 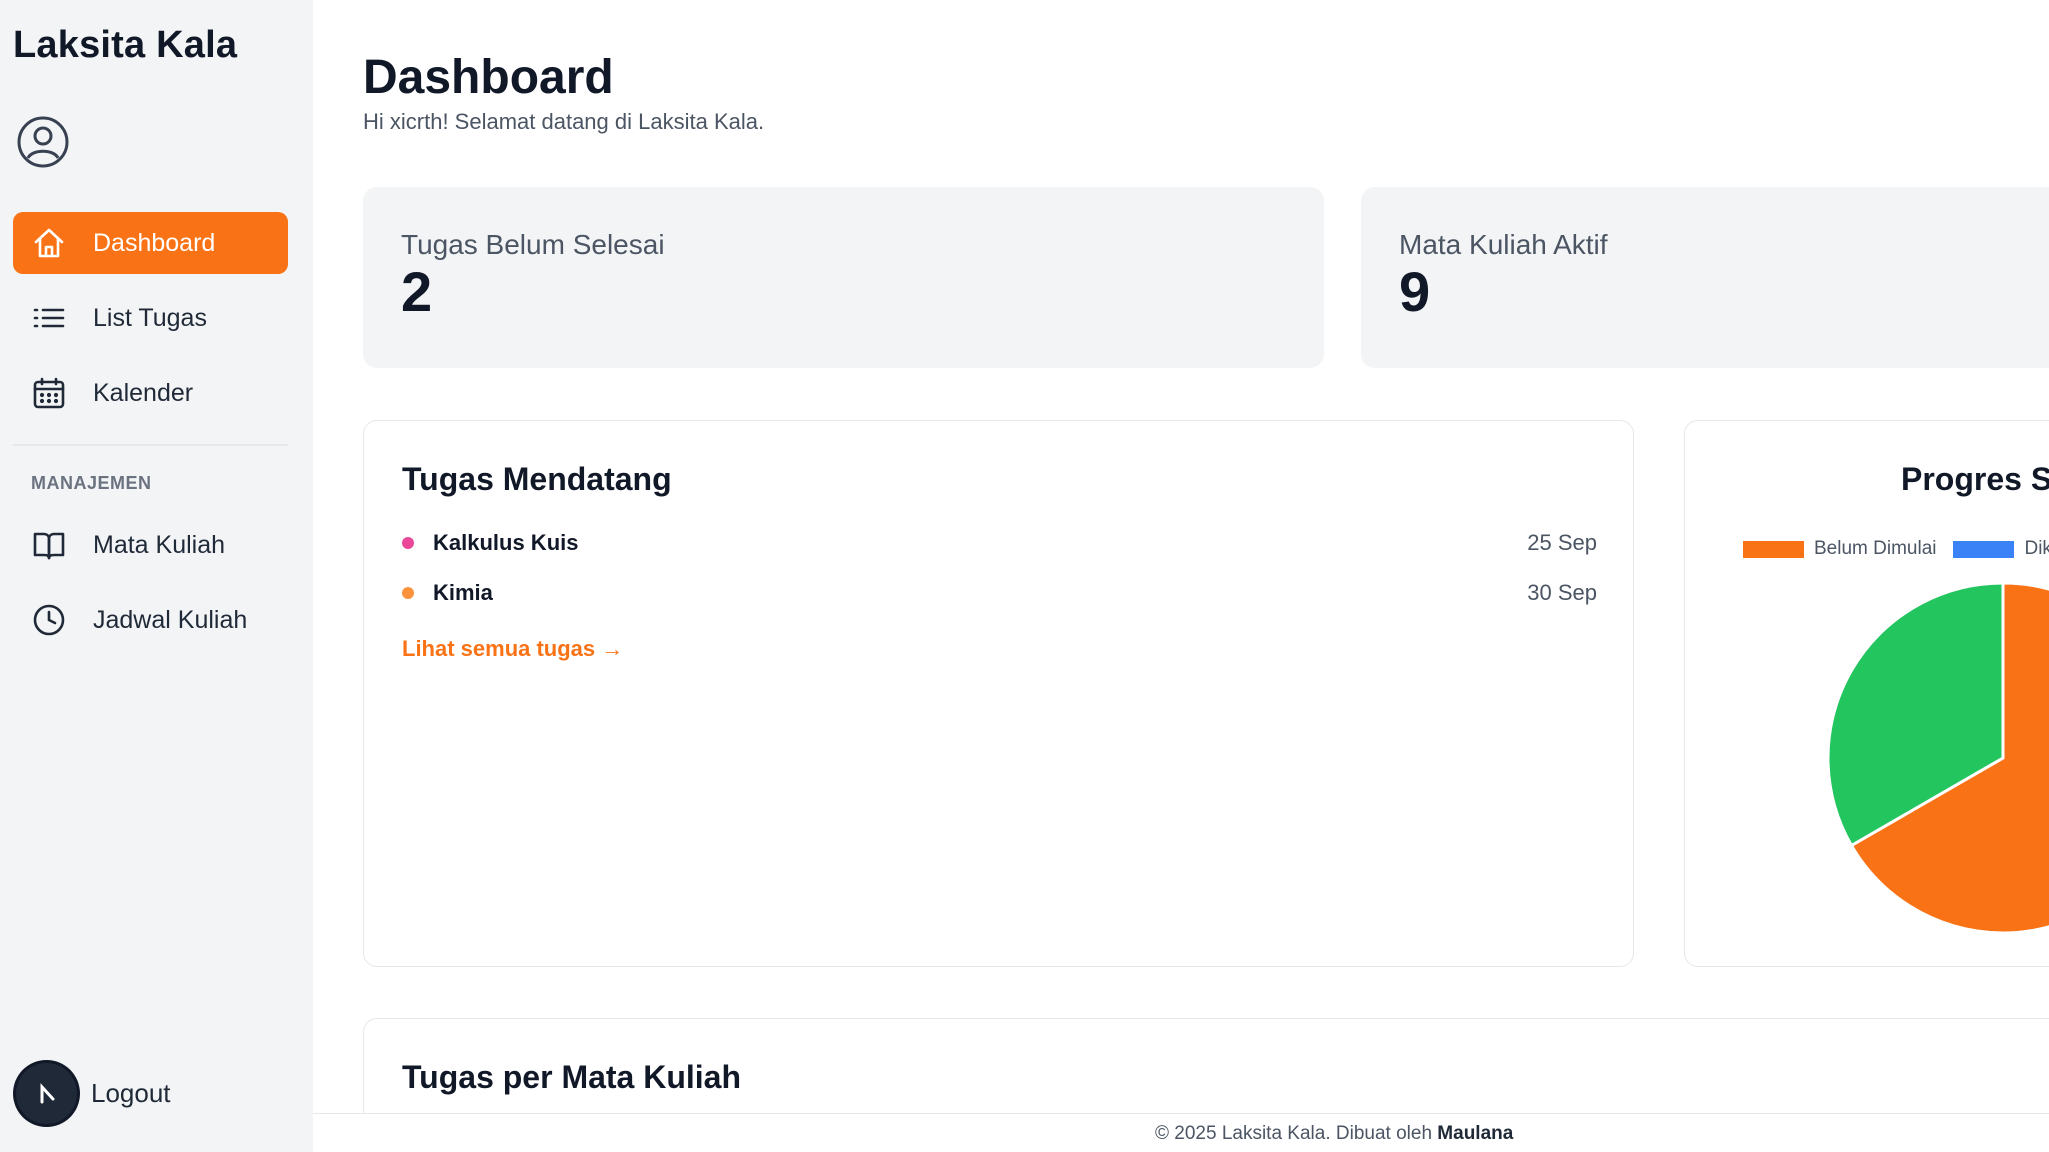 What do you see at coordinates (49, 243) in the screenshot?
I see `home-icon` at bounding box center [49, 243].